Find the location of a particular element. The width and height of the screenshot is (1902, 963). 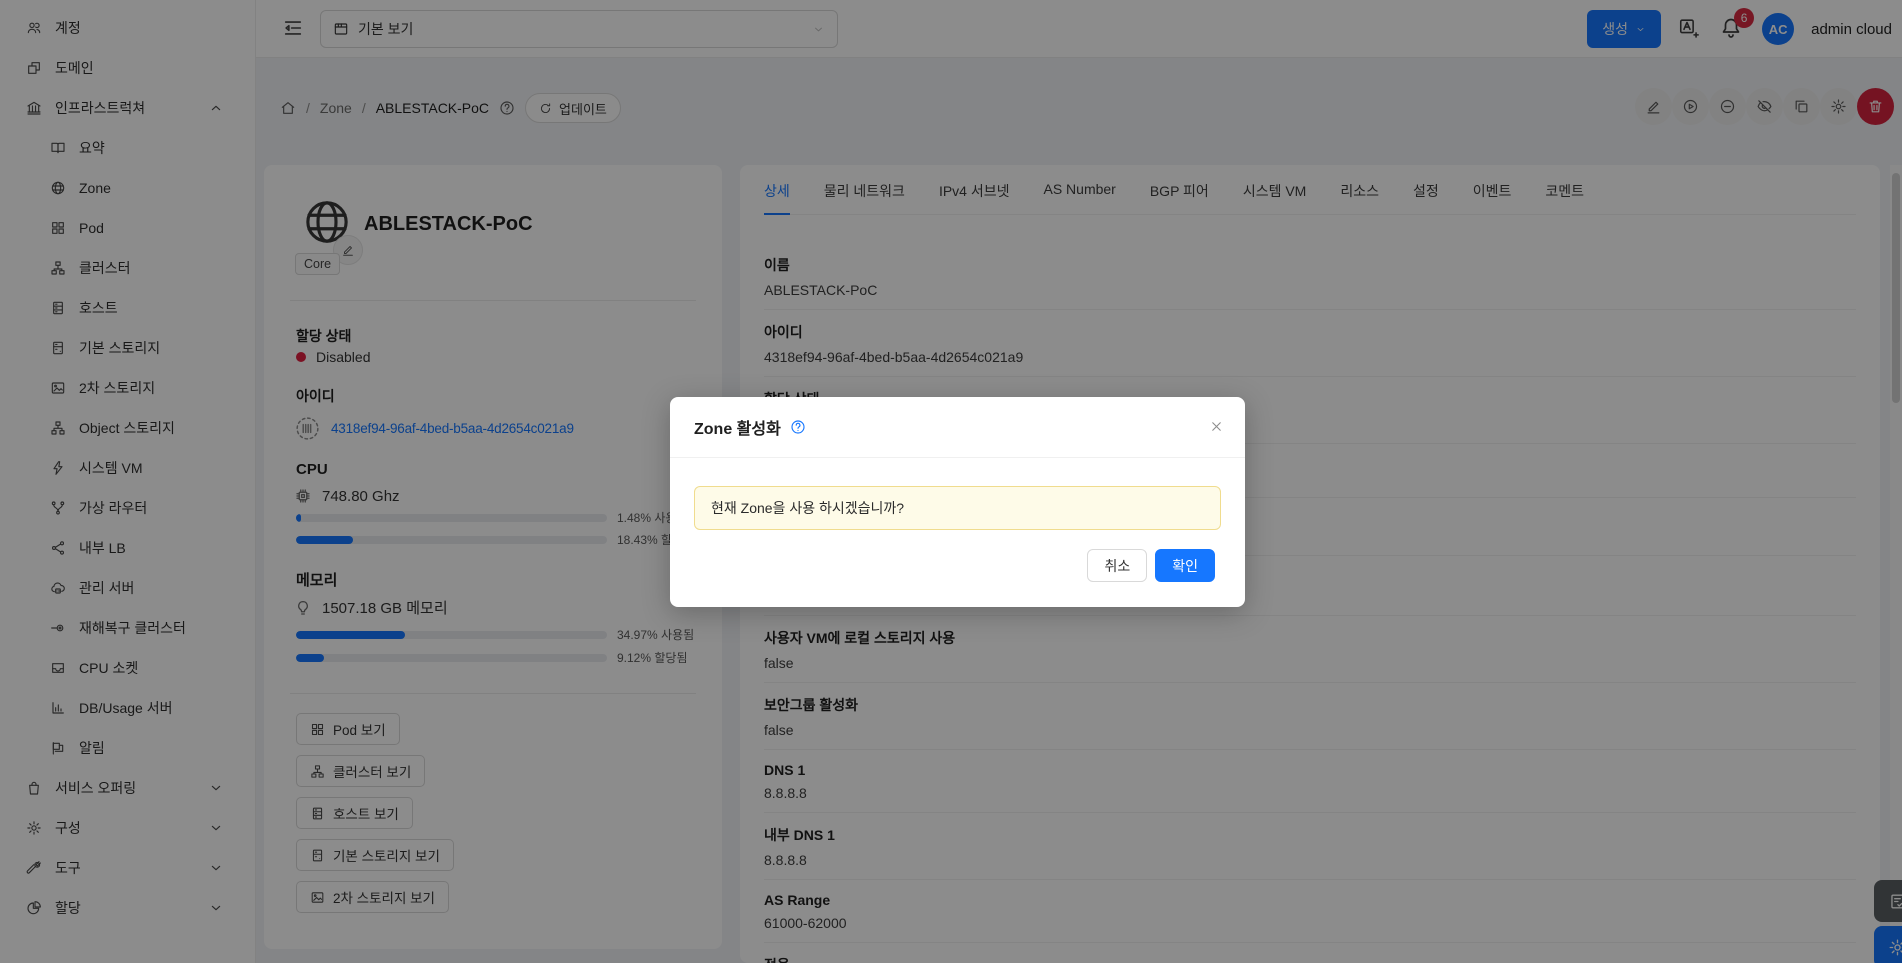

cancel-button: 취소 is located at coordinates (1117, 565).